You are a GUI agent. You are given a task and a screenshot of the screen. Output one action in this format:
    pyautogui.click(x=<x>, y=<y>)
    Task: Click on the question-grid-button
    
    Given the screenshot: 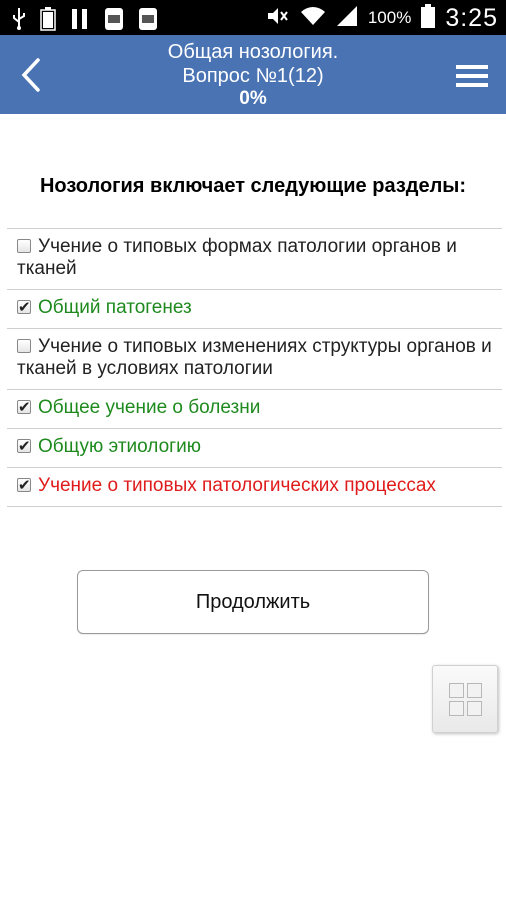 What is the action you would take?
    pyautogui.click(x=465, y=699)
    